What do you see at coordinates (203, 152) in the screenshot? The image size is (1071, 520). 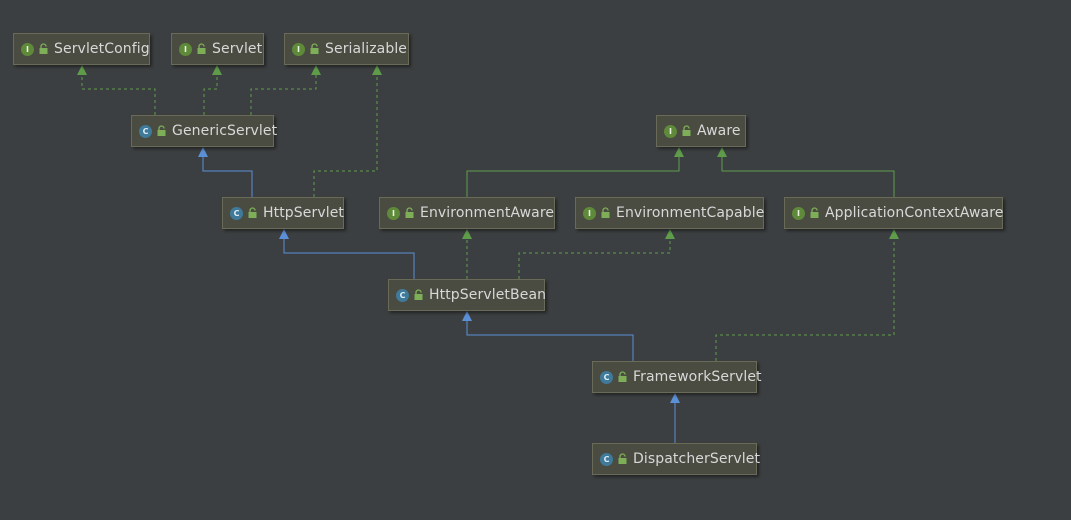 I see `arrowhead-httpservlet-to-genericservlet` at bounding box center [203, 152].